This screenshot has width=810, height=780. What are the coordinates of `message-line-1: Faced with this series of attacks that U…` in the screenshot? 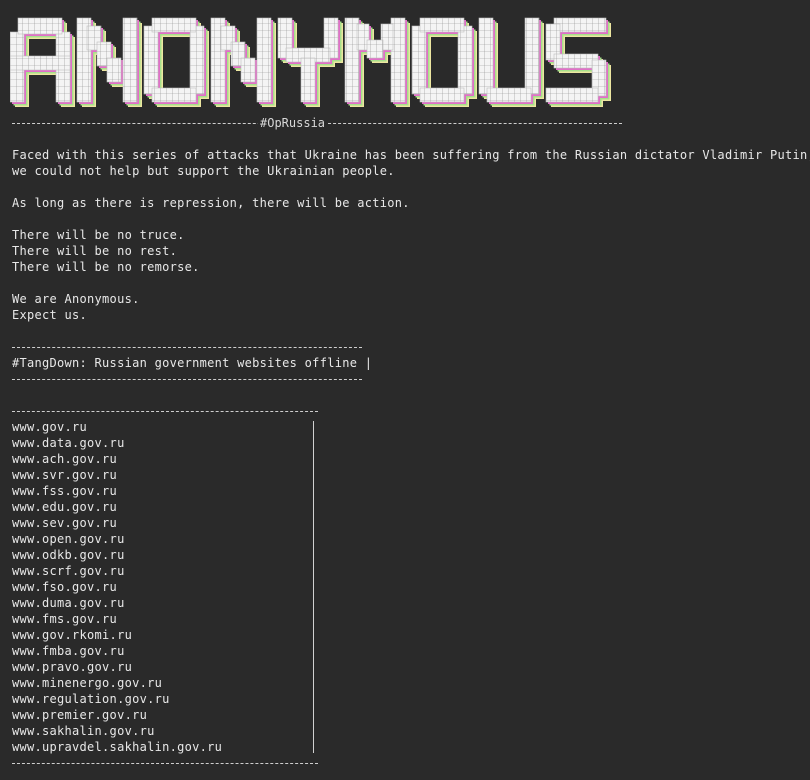 It's located at (411, 155).